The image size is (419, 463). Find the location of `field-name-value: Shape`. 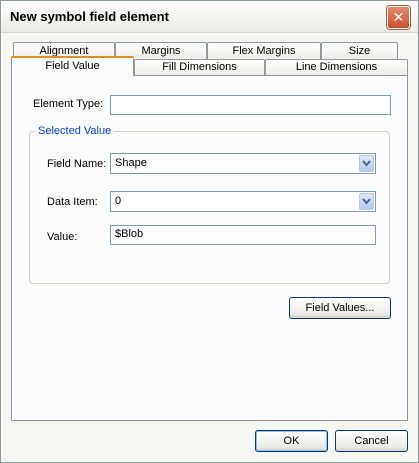

field-name-value: Shape is located at coordinates (131, 163).